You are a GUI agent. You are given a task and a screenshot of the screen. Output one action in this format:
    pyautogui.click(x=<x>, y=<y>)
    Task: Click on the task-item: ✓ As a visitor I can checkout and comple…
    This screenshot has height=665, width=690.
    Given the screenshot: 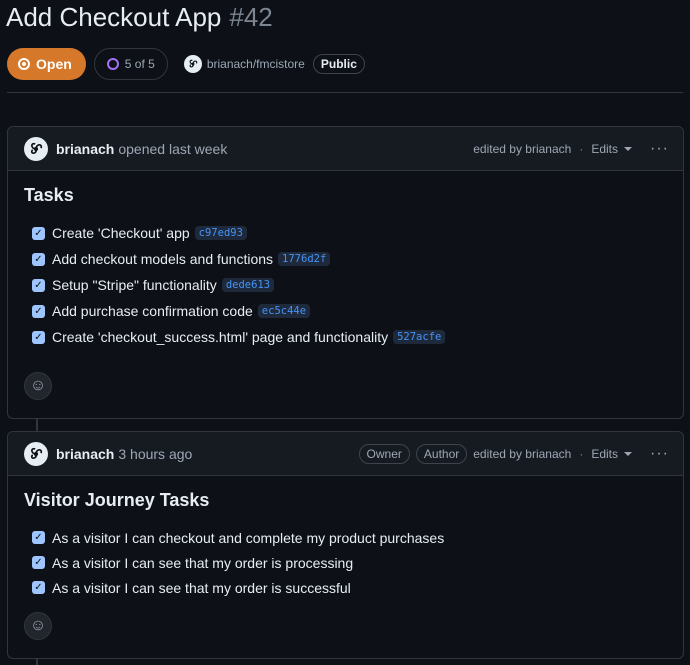 What is the action you would take?
    pyautogui.click(x=349, y=537)
    